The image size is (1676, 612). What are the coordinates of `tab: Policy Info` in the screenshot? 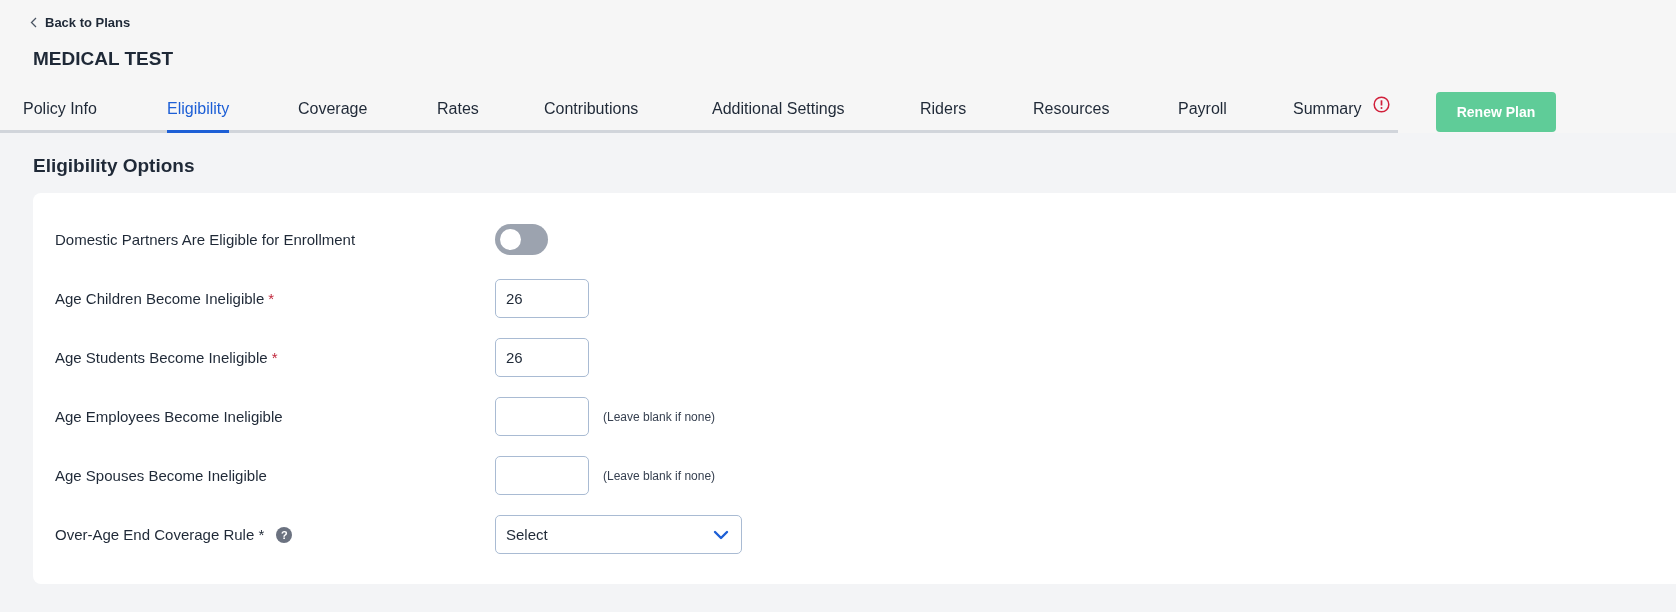 It's located at (60, 116).